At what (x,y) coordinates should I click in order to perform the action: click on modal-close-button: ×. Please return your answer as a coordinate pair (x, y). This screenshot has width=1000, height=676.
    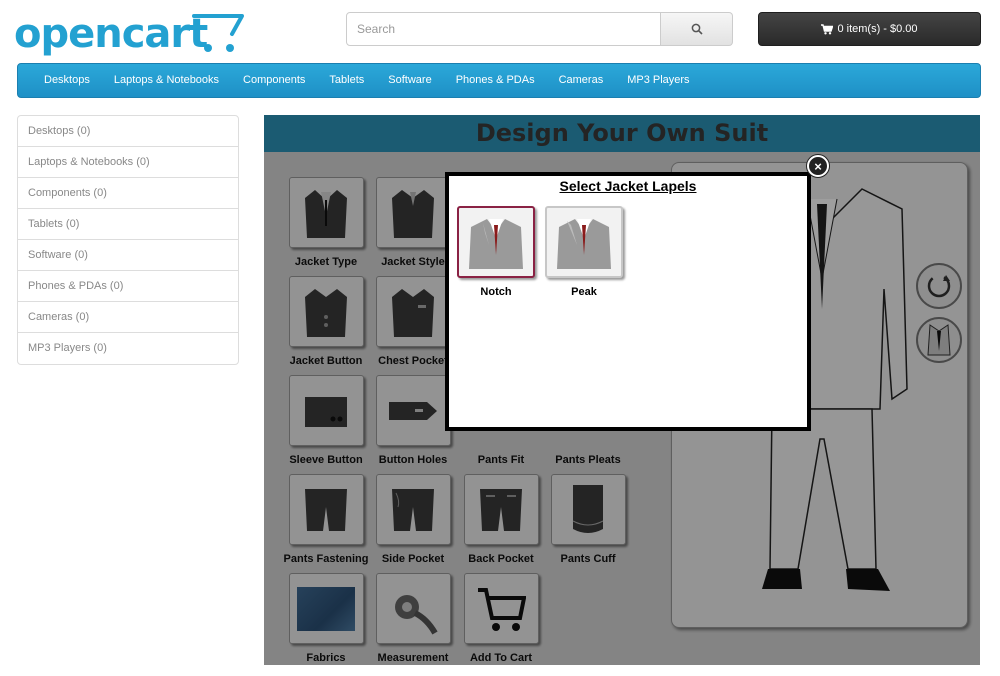
    Looking at the image, I should click on (818, 166).